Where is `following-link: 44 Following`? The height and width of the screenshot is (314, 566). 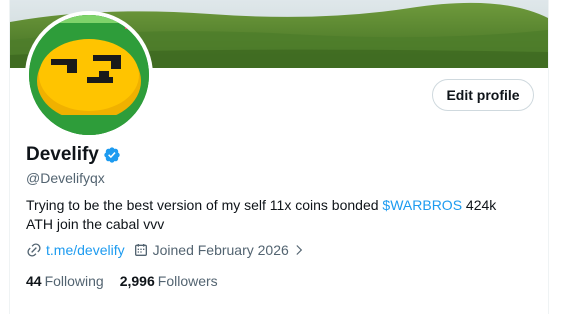
following-link: 44 Following is located at coordinates (65, 281).